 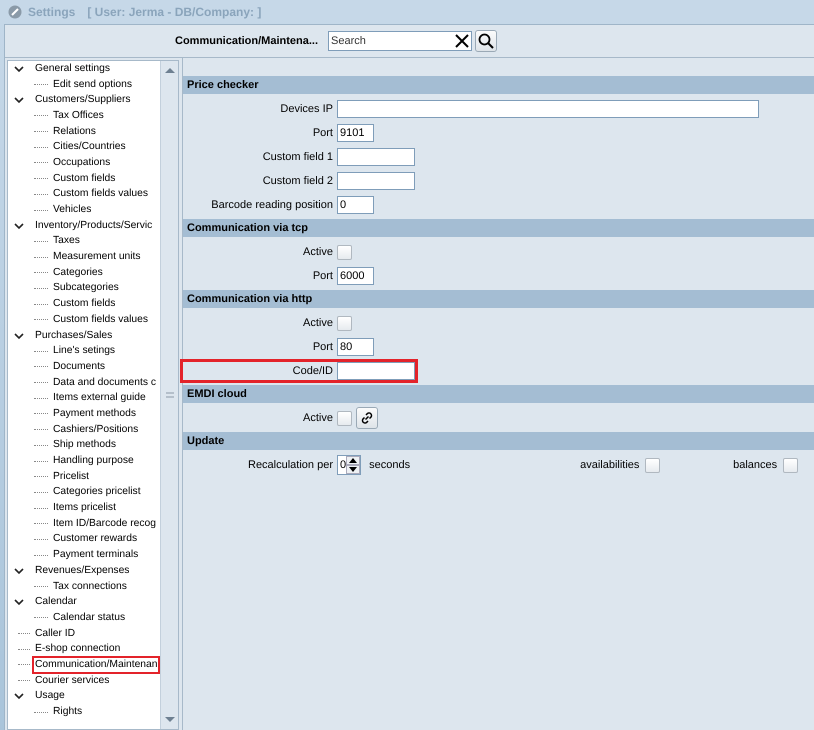 I want to click on section-header: Communication via http, so click(x=498, y=299).